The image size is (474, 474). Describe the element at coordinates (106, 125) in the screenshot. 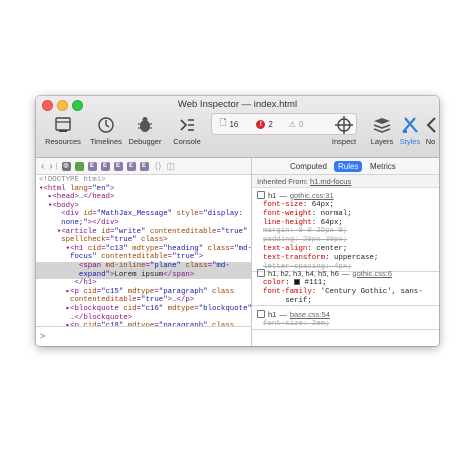

I see `timelines-icon` at that location.